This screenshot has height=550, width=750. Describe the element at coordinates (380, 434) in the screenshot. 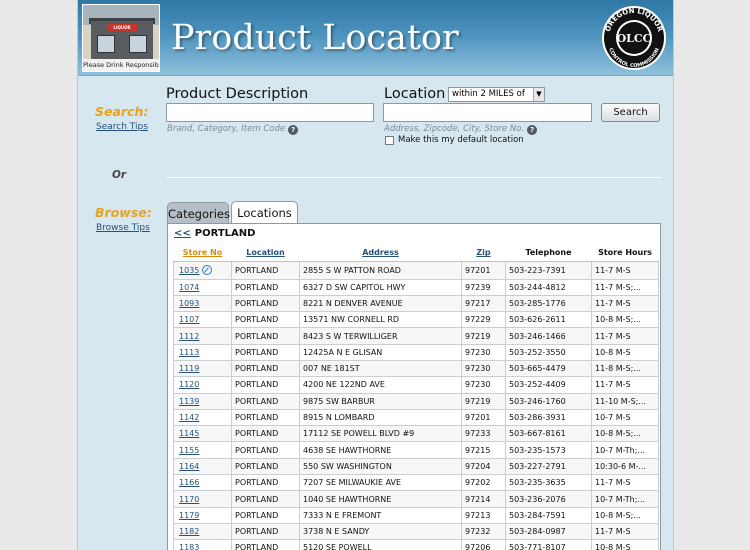

I see `store-address-cell: 17112 SE POWELL BLVD #9` at that location.